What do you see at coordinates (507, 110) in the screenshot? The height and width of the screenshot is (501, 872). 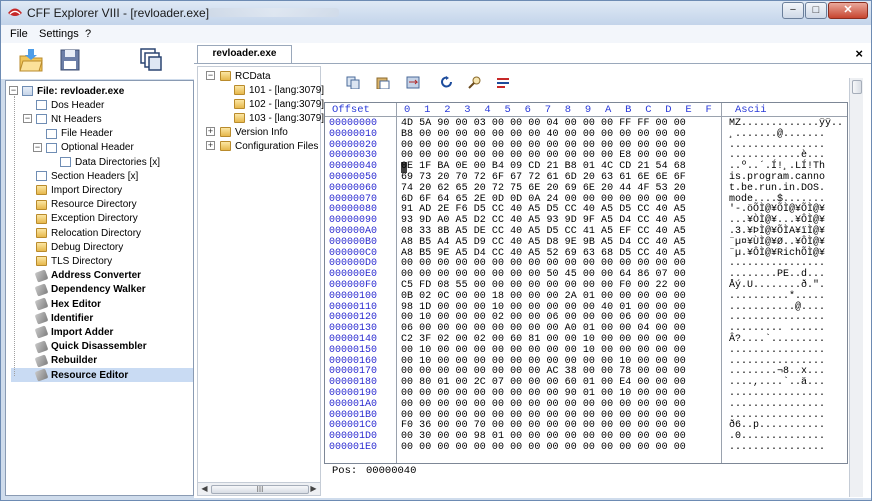 I see `hex-column-header: 5` at bounding box center [507, 110].